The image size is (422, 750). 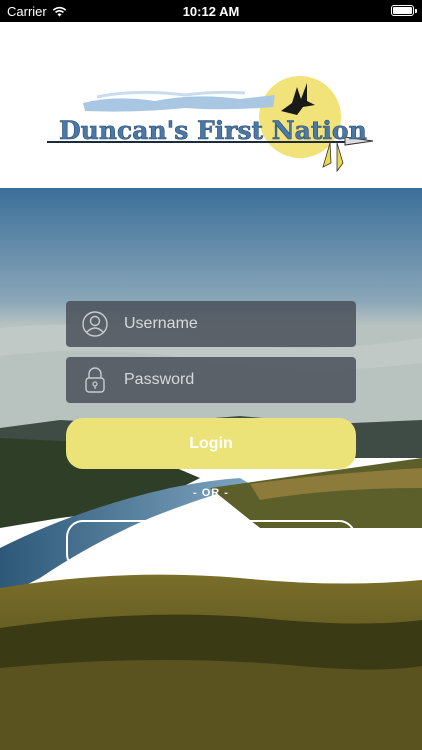 I want to click on status-time: 10:12 AM, so click(x=211, y=11).